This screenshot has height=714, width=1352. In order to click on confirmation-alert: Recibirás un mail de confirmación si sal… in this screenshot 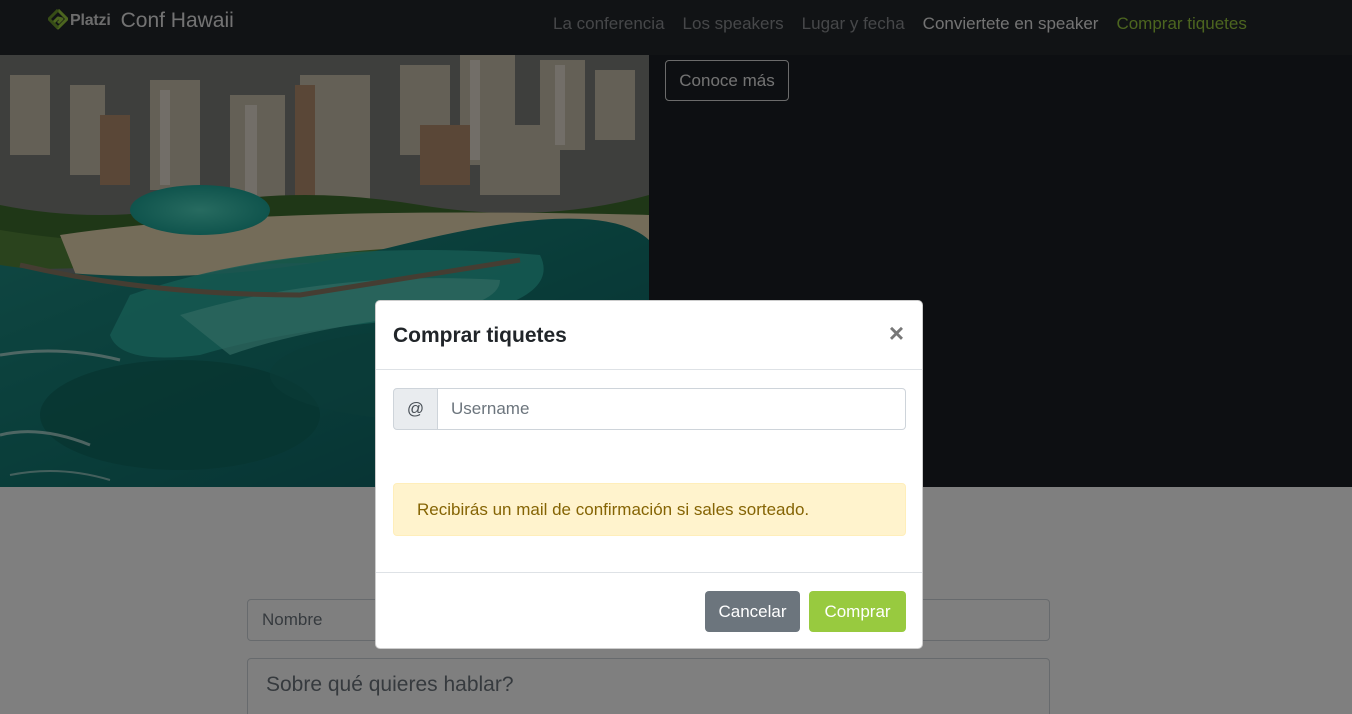, I will do `click(649, 509)`.